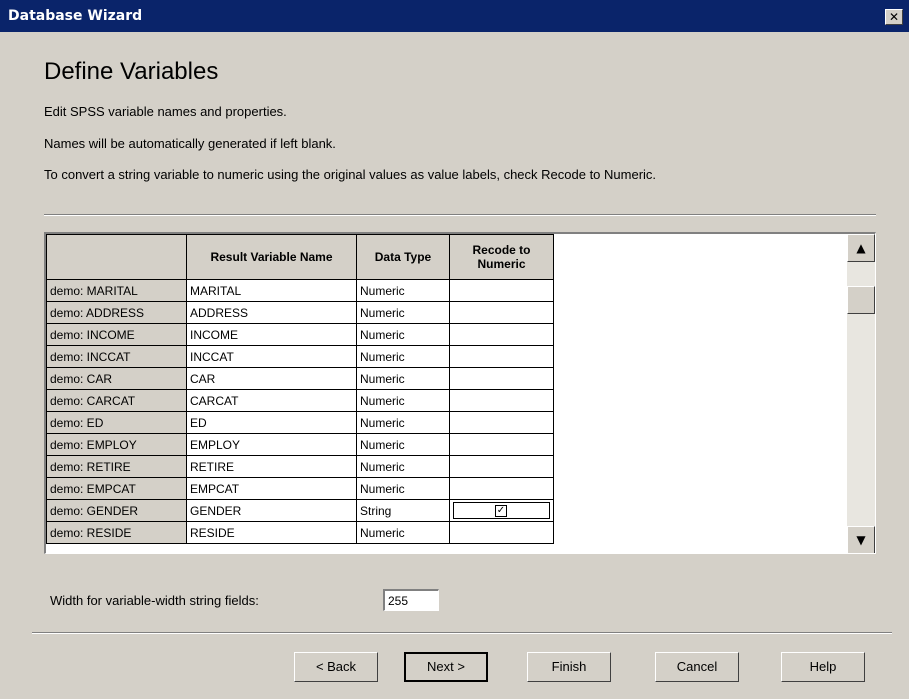 The image size is (909, 699). I want to click on result-name-cell: INCCAT, so click(271, 356).